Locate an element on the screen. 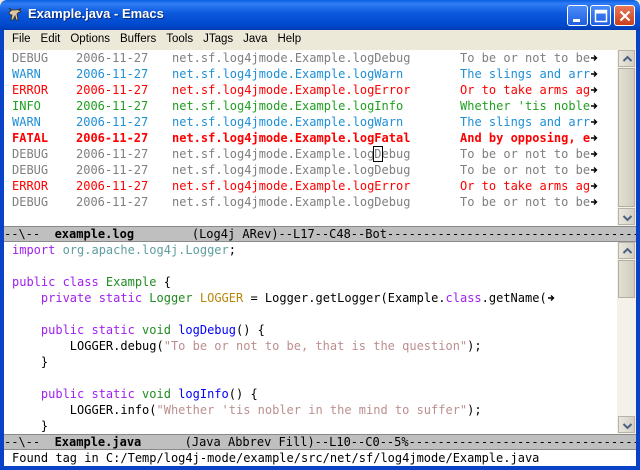 This screenshot has height=470, width=640. log-level: ERROR is located at coordinates (30, 90).